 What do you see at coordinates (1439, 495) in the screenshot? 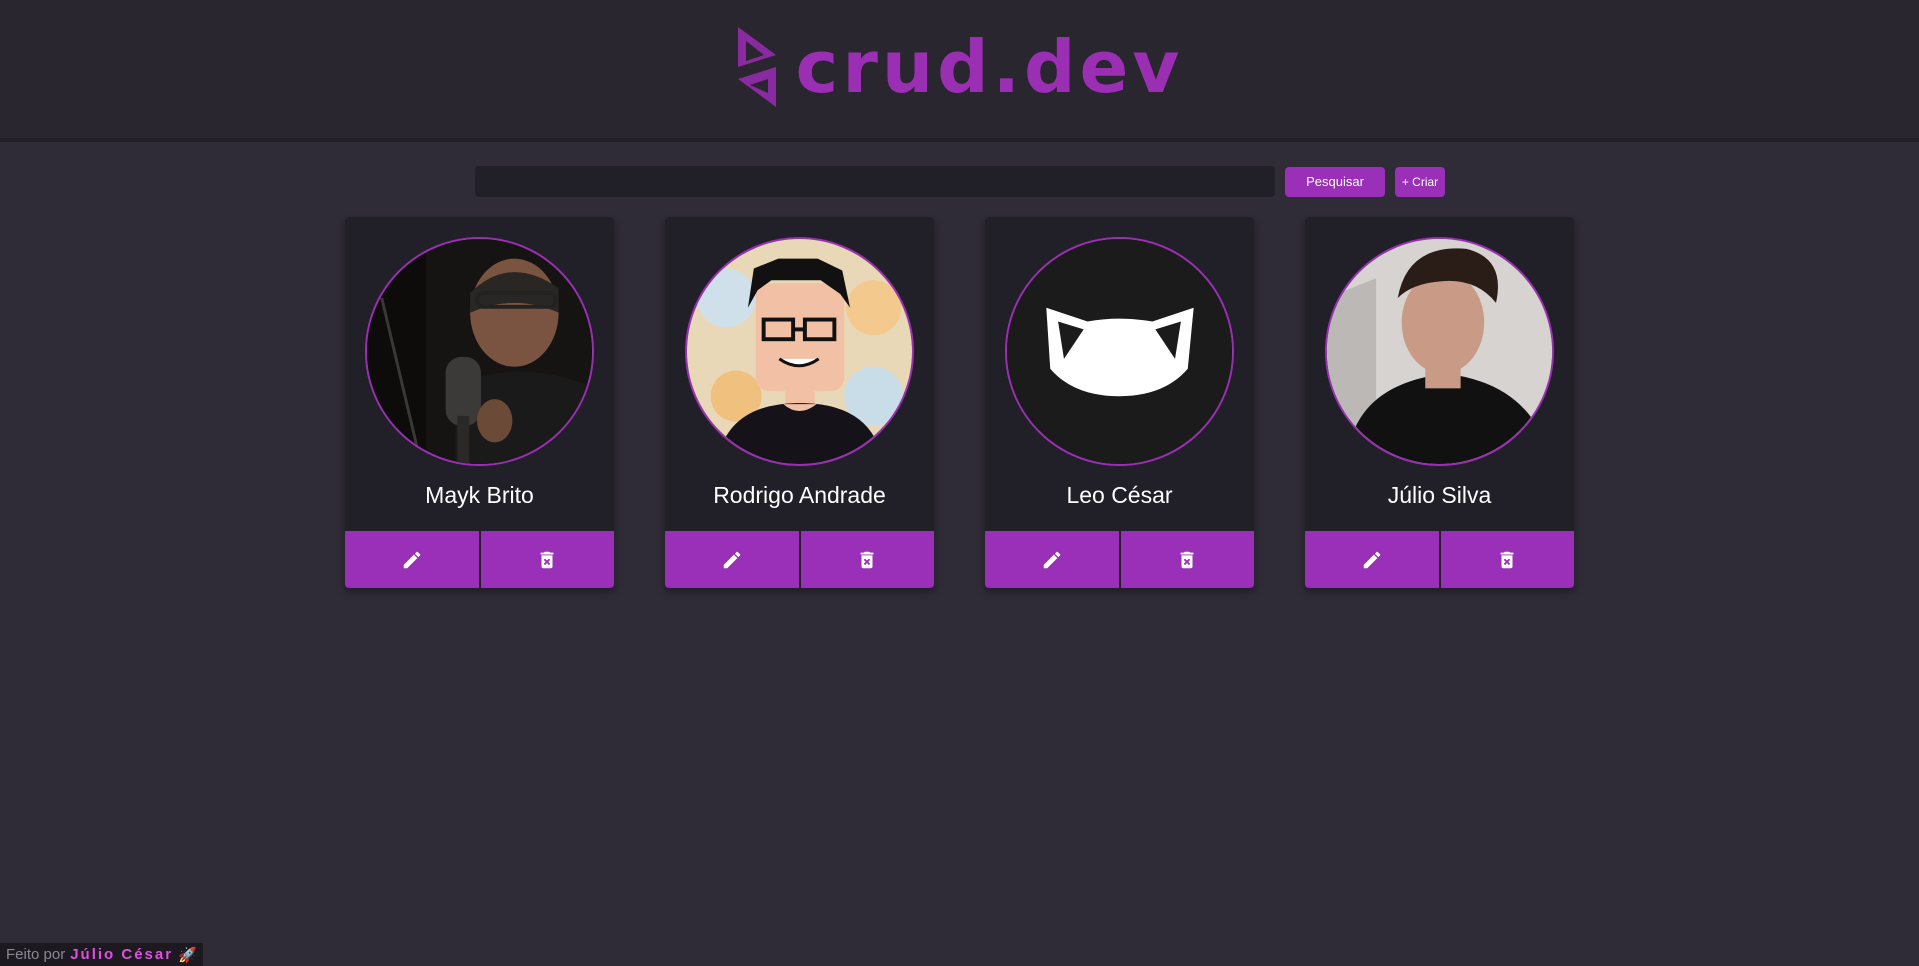
I see `user-name: Júlio Silva` at bounding box center [1439, 495].